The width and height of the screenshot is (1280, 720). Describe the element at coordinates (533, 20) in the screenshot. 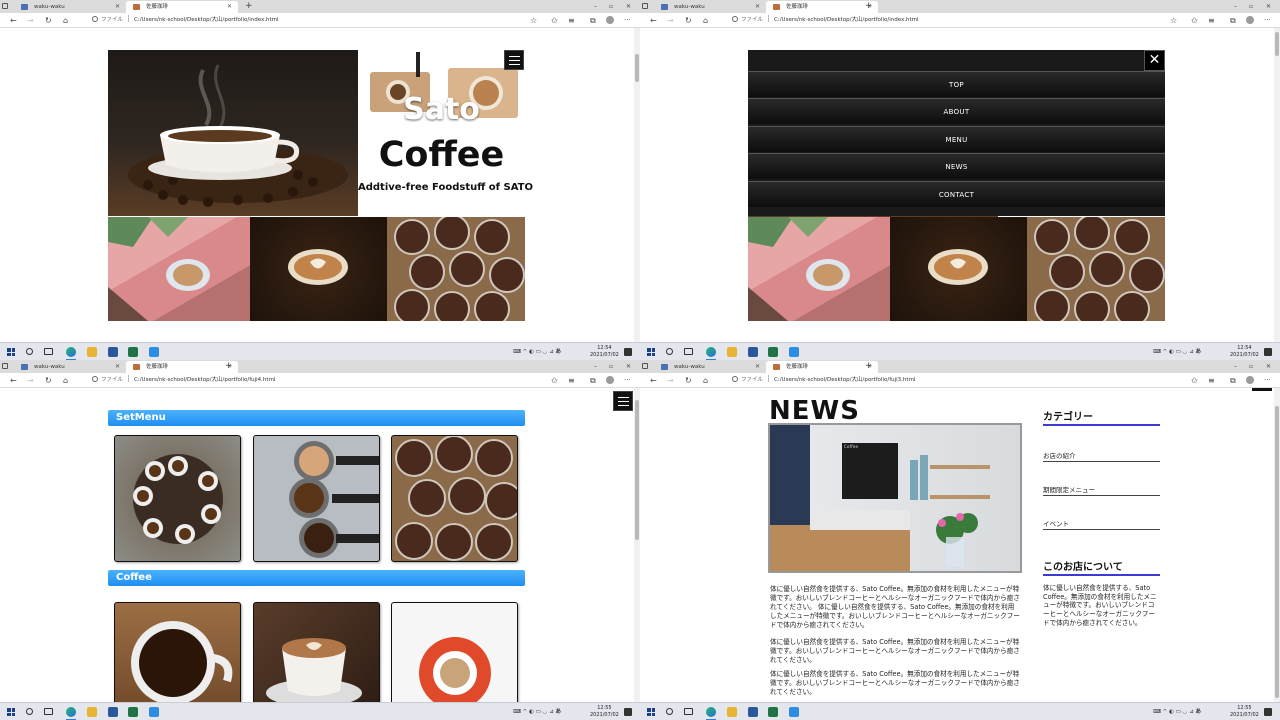

I see `favorite-star-icon: ☆` at that location.